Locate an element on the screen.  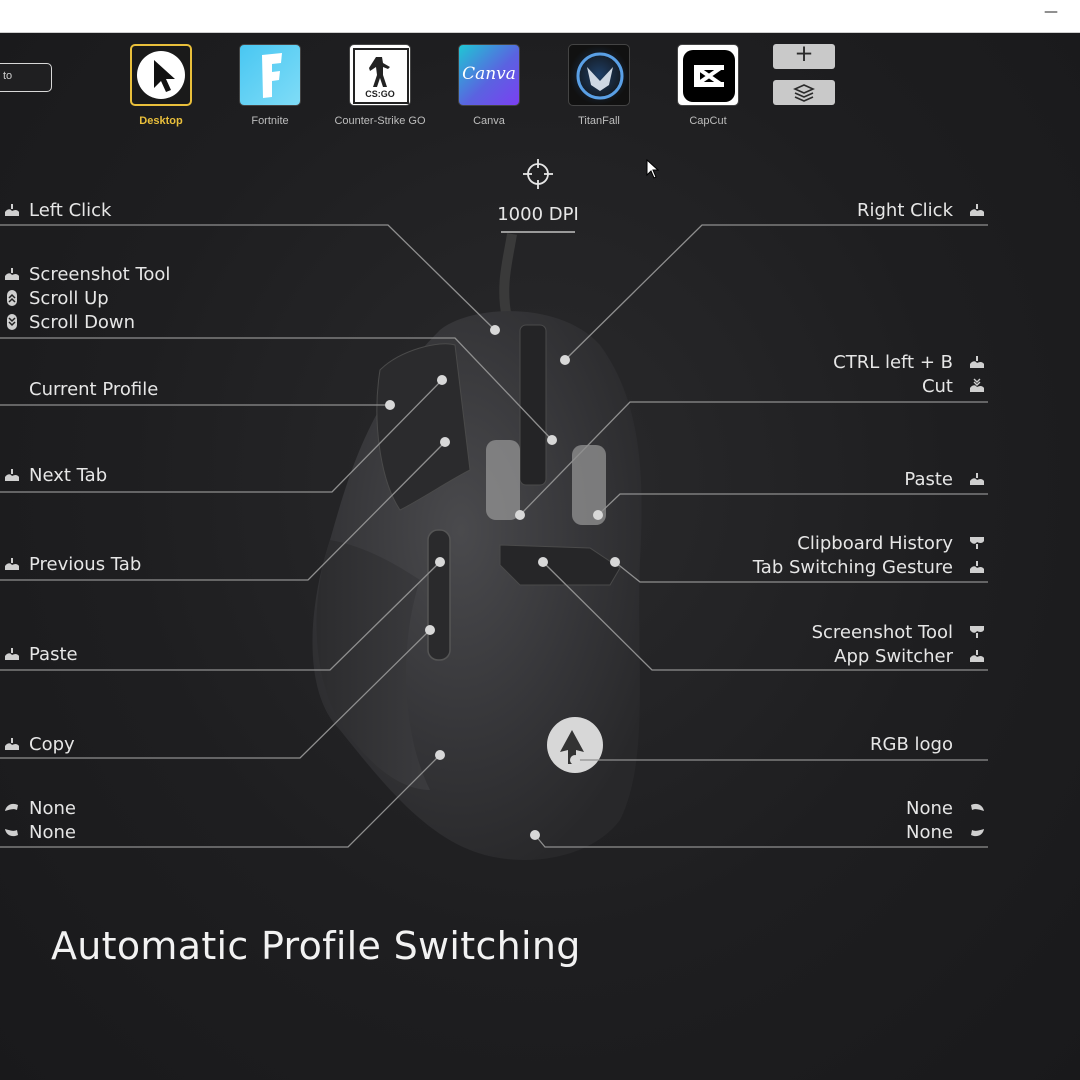
binding-tilt-up-right: None is located at coordinates (929, 809).